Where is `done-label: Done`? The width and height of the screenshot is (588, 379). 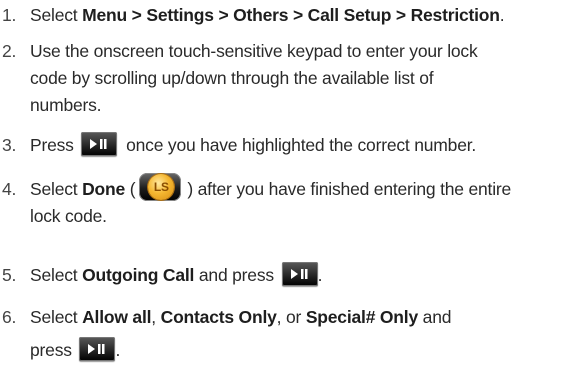 done-label: Done is located at coordinates (104, 189).